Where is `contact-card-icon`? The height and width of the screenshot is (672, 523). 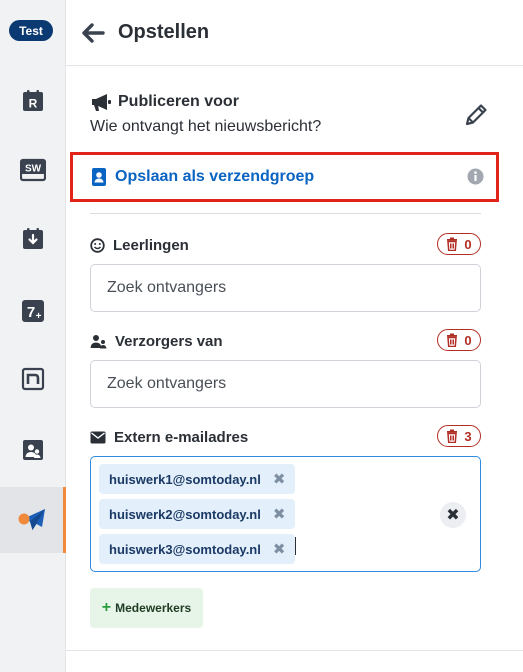
contact-card-icon is located at coordinates (99, 177).